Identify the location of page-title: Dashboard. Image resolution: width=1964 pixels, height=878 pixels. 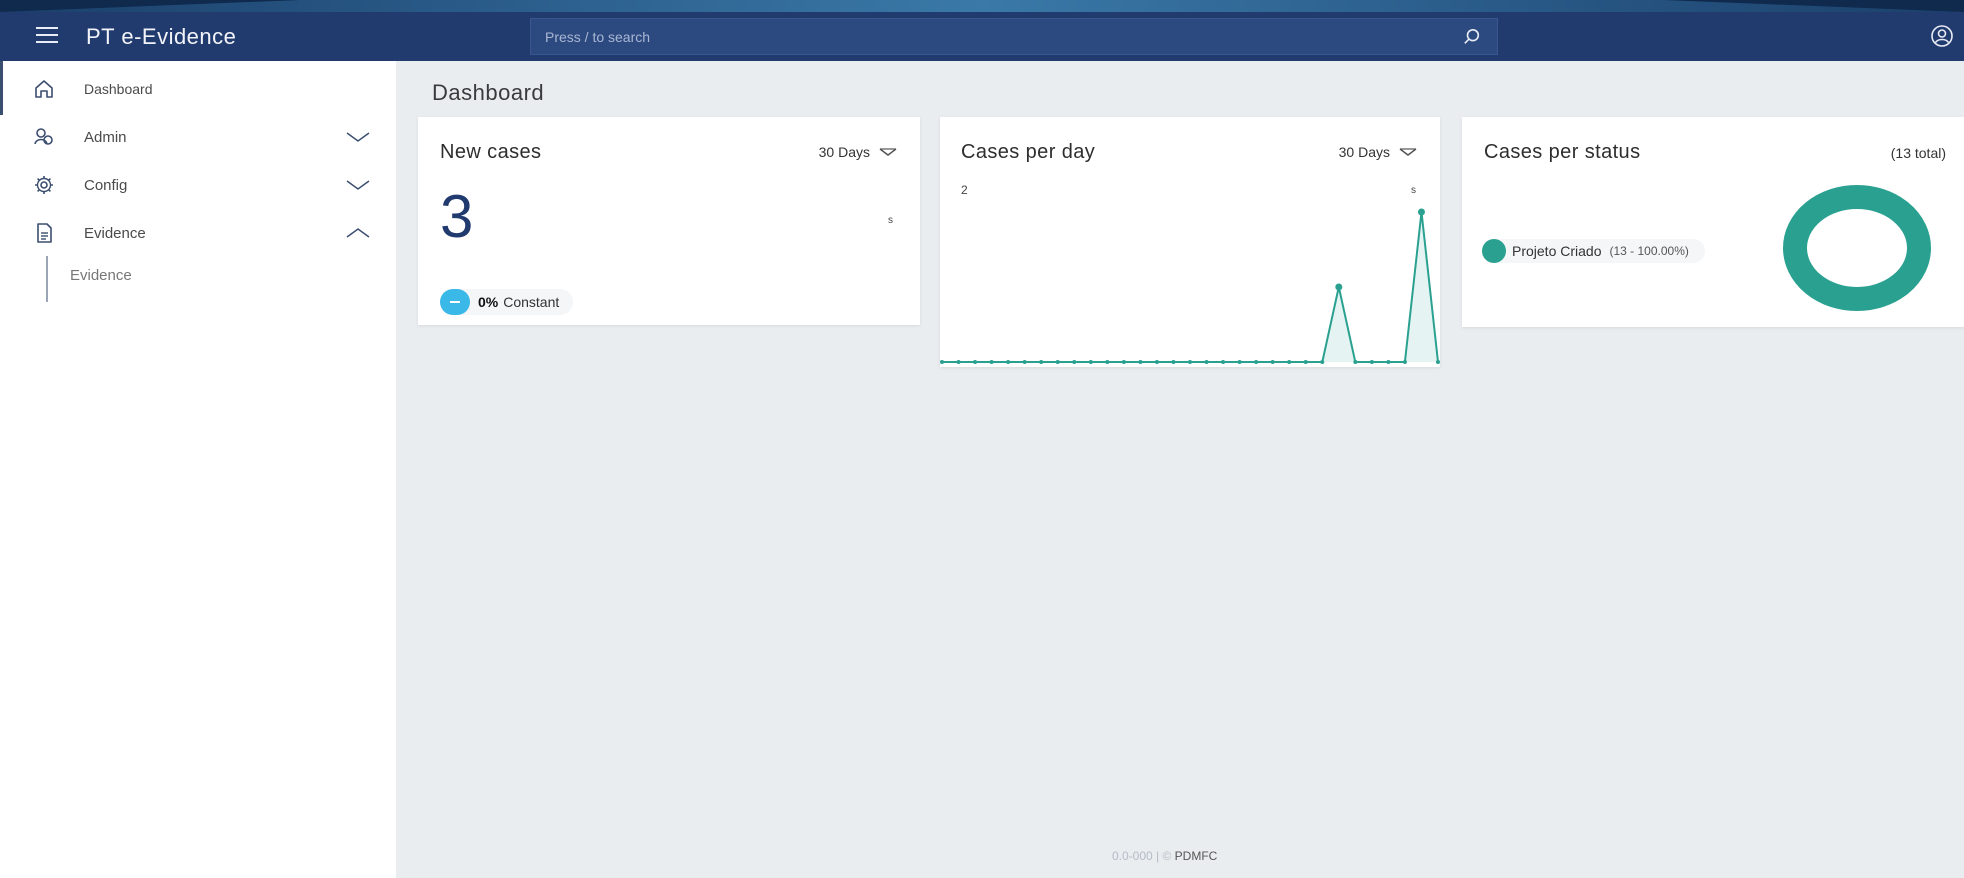
(488, 92).